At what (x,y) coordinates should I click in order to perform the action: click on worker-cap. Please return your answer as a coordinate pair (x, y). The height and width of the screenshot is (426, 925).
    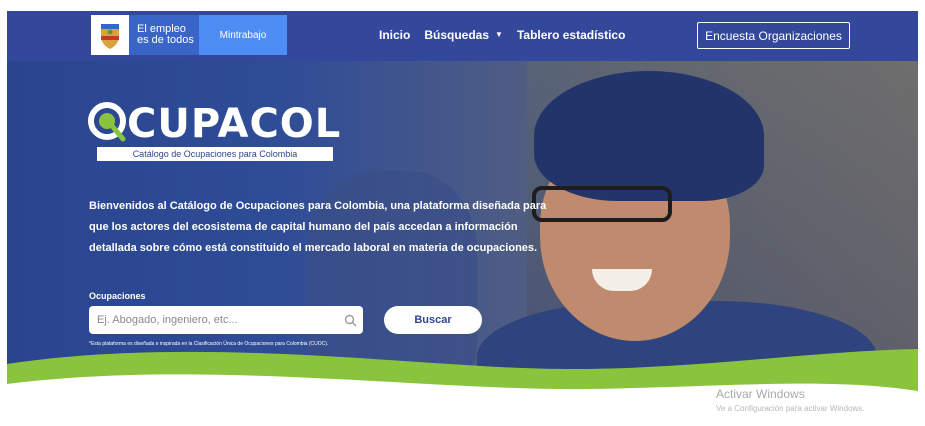
    Looking at the image, I should click on (649, 136).